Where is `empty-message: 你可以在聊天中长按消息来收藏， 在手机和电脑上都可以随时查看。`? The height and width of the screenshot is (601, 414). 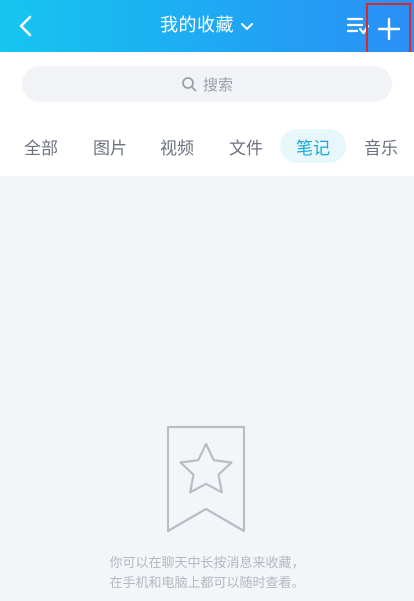 empty-message: 你可以在聊天中长按消息来收藏， 在手机和电脑上都可以随时查看。 is located at coordinates (207, 574).